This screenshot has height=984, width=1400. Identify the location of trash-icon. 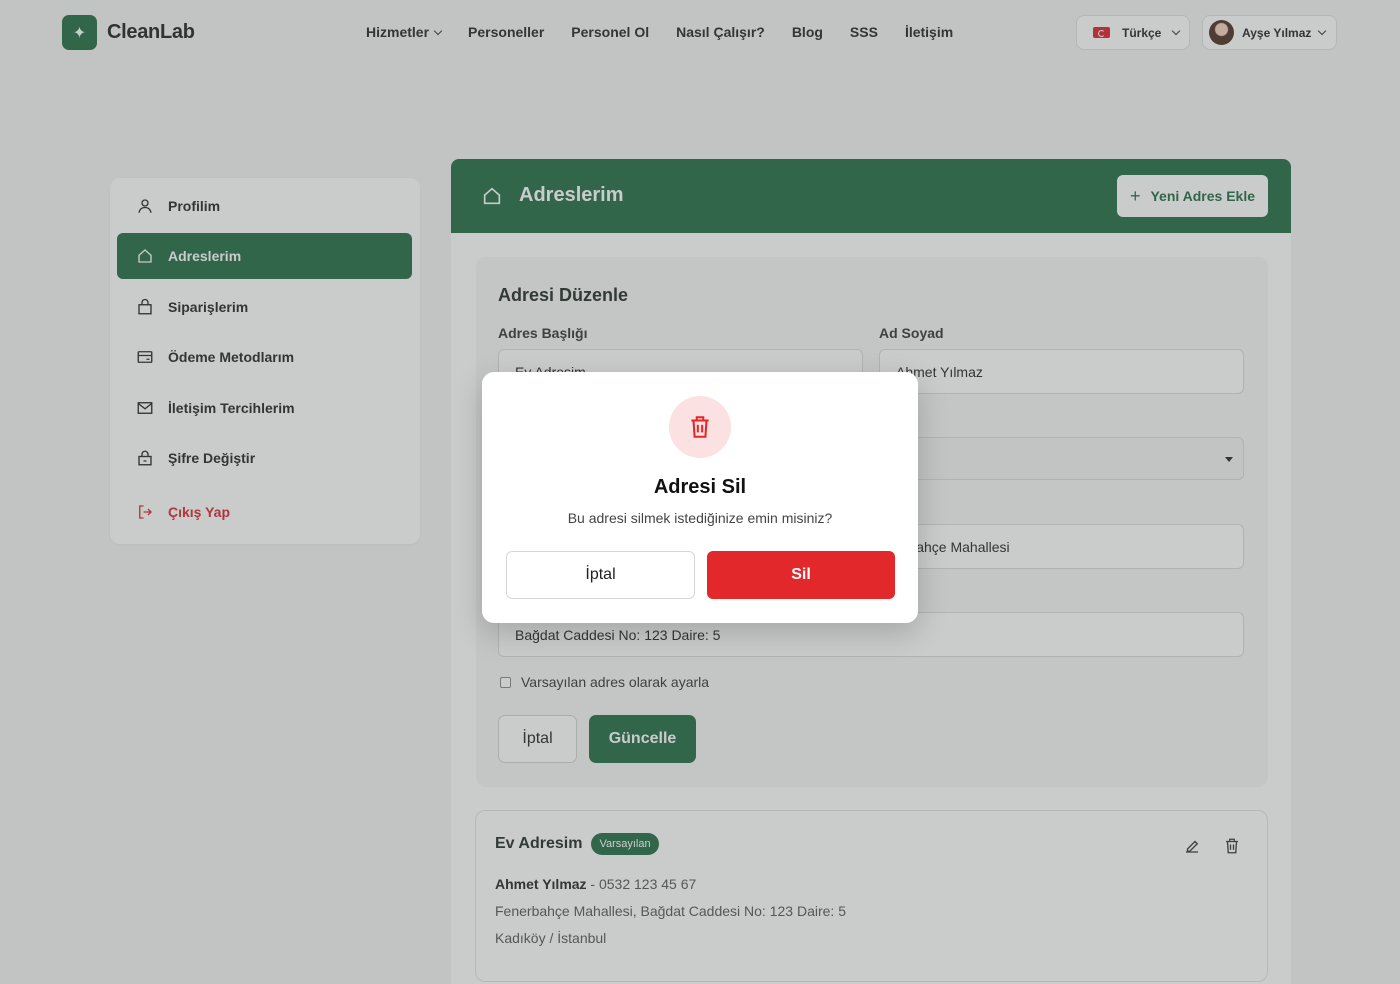
(700, 427).